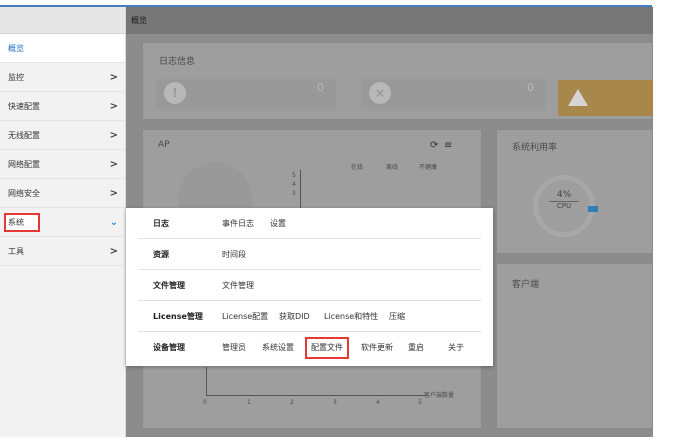 The image size is (686, 441). Describe the element at coordinates (62, 164) in the screenshot. I see `sidebar-item-network-config: 网络配置 >` at that location.